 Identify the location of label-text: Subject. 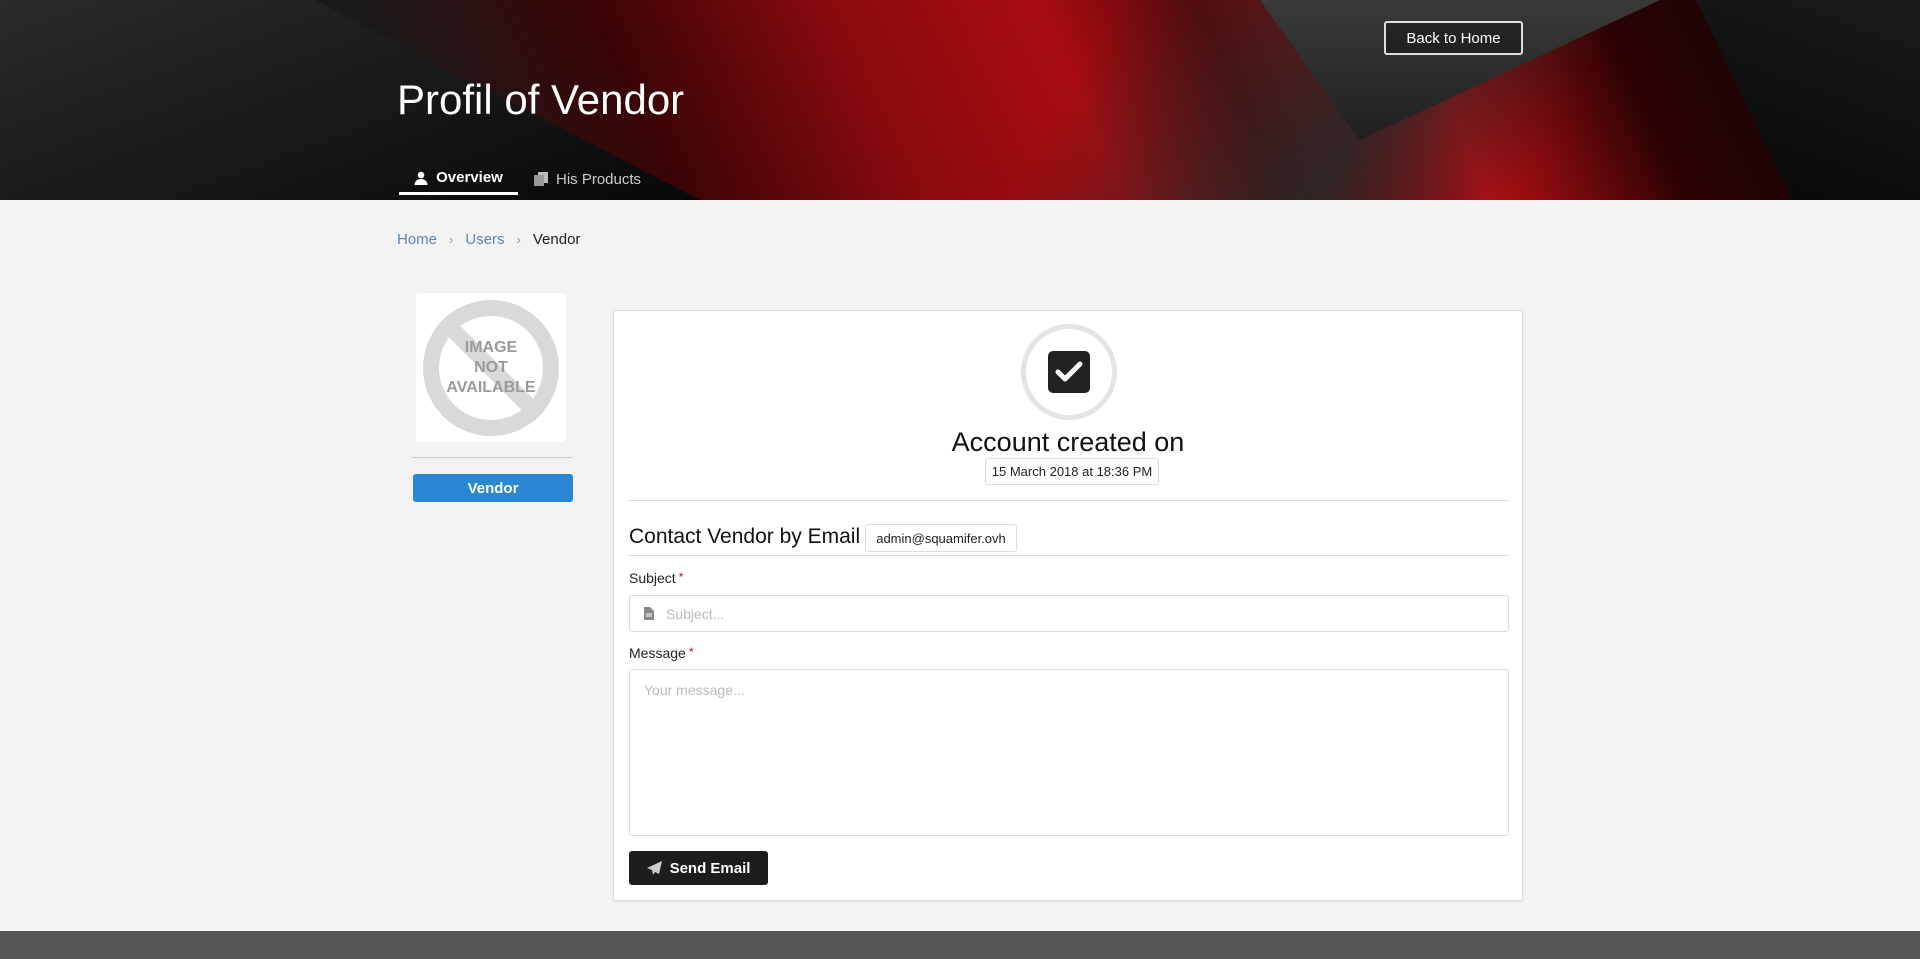
(652, 578).